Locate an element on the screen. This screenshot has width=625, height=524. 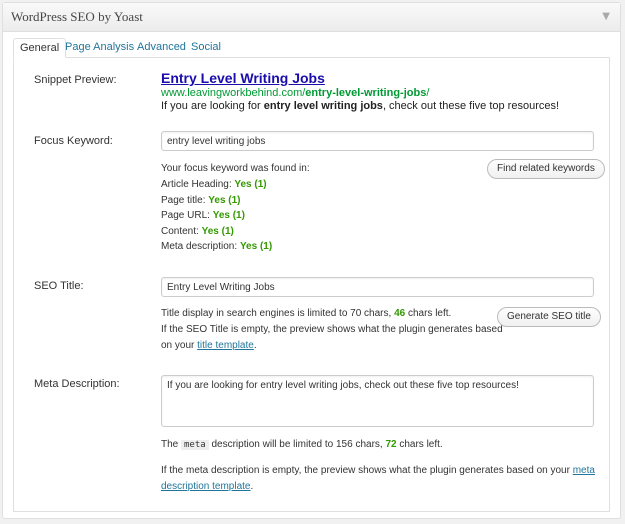
result-content: Content: Yes (1) is located at coordinates (197, 231).